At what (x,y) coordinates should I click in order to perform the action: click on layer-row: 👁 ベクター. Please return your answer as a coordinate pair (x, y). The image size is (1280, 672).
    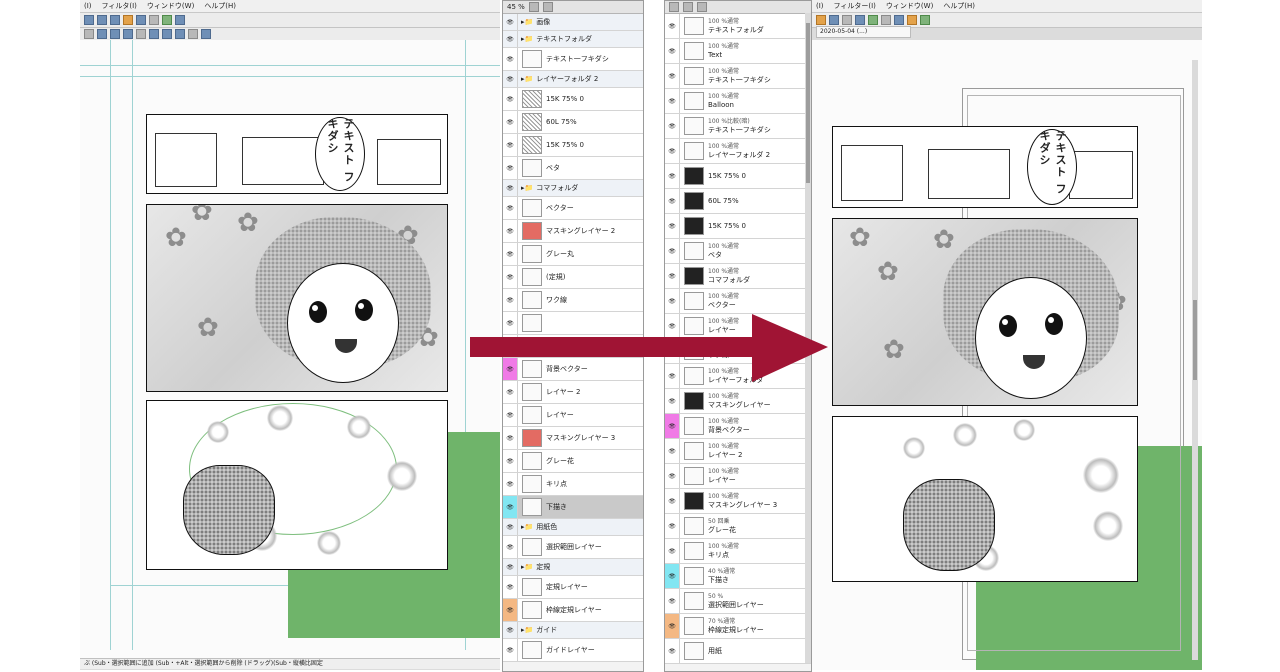
    Looking at the image, I should click on (573, 208).